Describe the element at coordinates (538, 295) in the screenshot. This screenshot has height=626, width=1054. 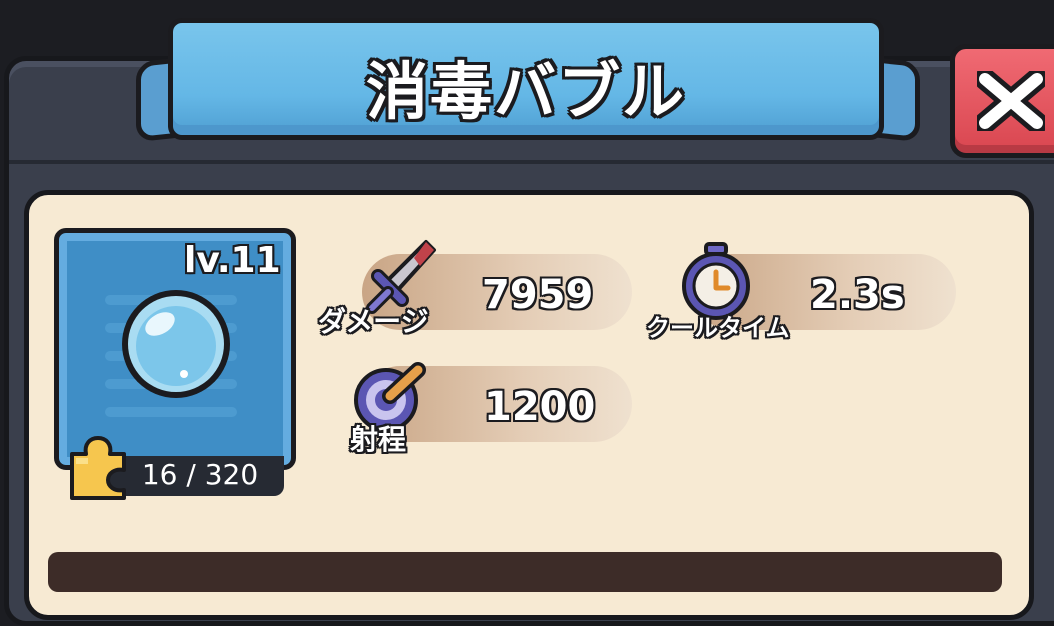
I see `damage-value: 7959` at that location.